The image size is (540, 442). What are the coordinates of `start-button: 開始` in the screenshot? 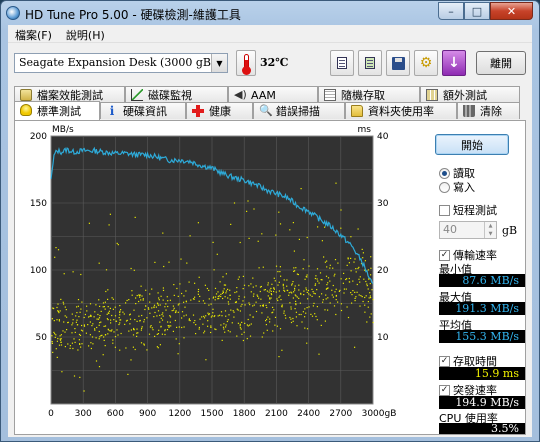 It's located at (472, 144).